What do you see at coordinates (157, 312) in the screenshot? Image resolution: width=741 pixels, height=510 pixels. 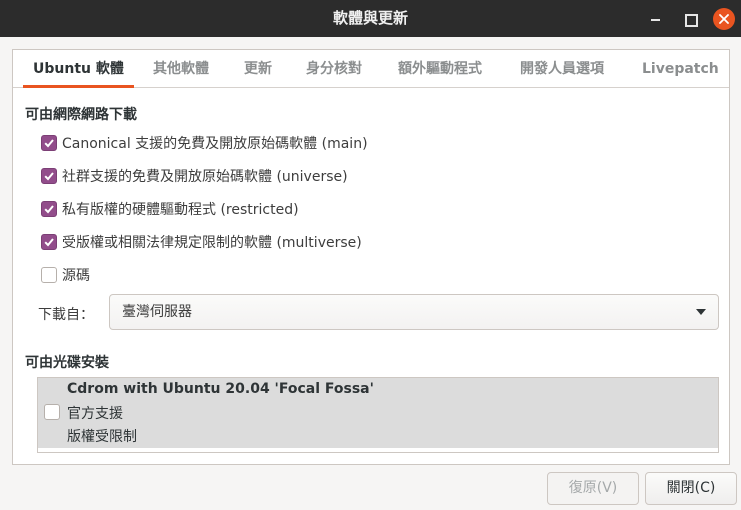 I see `download-server-value: 臺灣伺服器` at bounding box center [157, 312].